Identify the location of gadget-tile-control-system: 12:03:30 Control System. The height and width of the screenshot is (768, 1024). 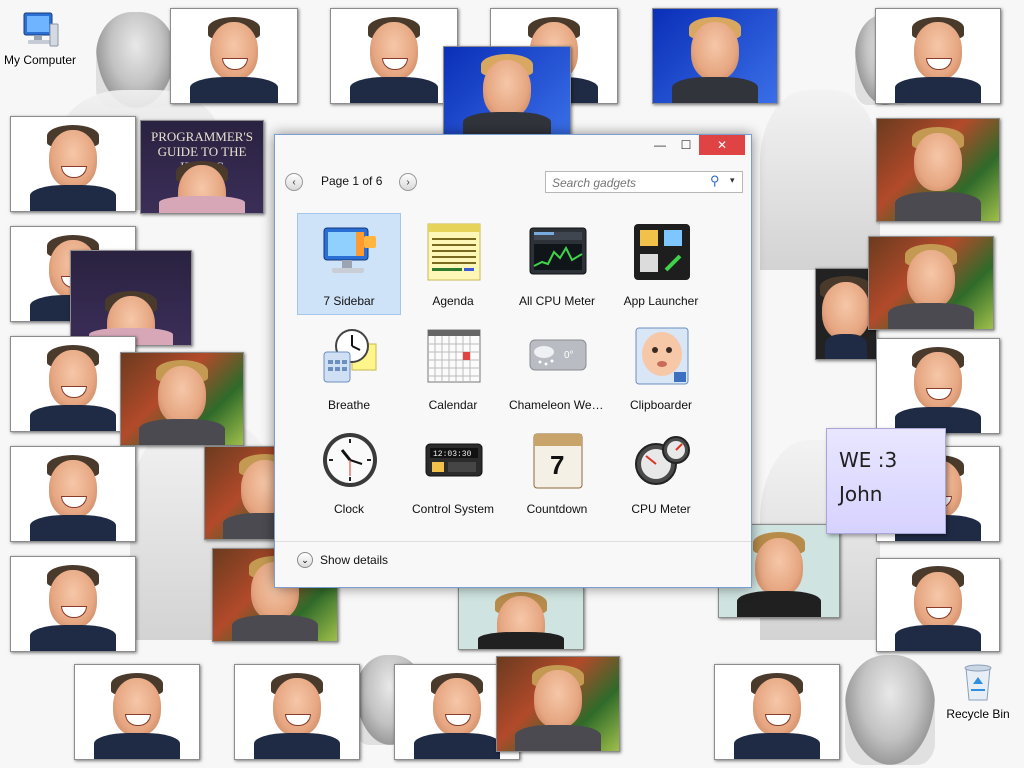
(453, 472).